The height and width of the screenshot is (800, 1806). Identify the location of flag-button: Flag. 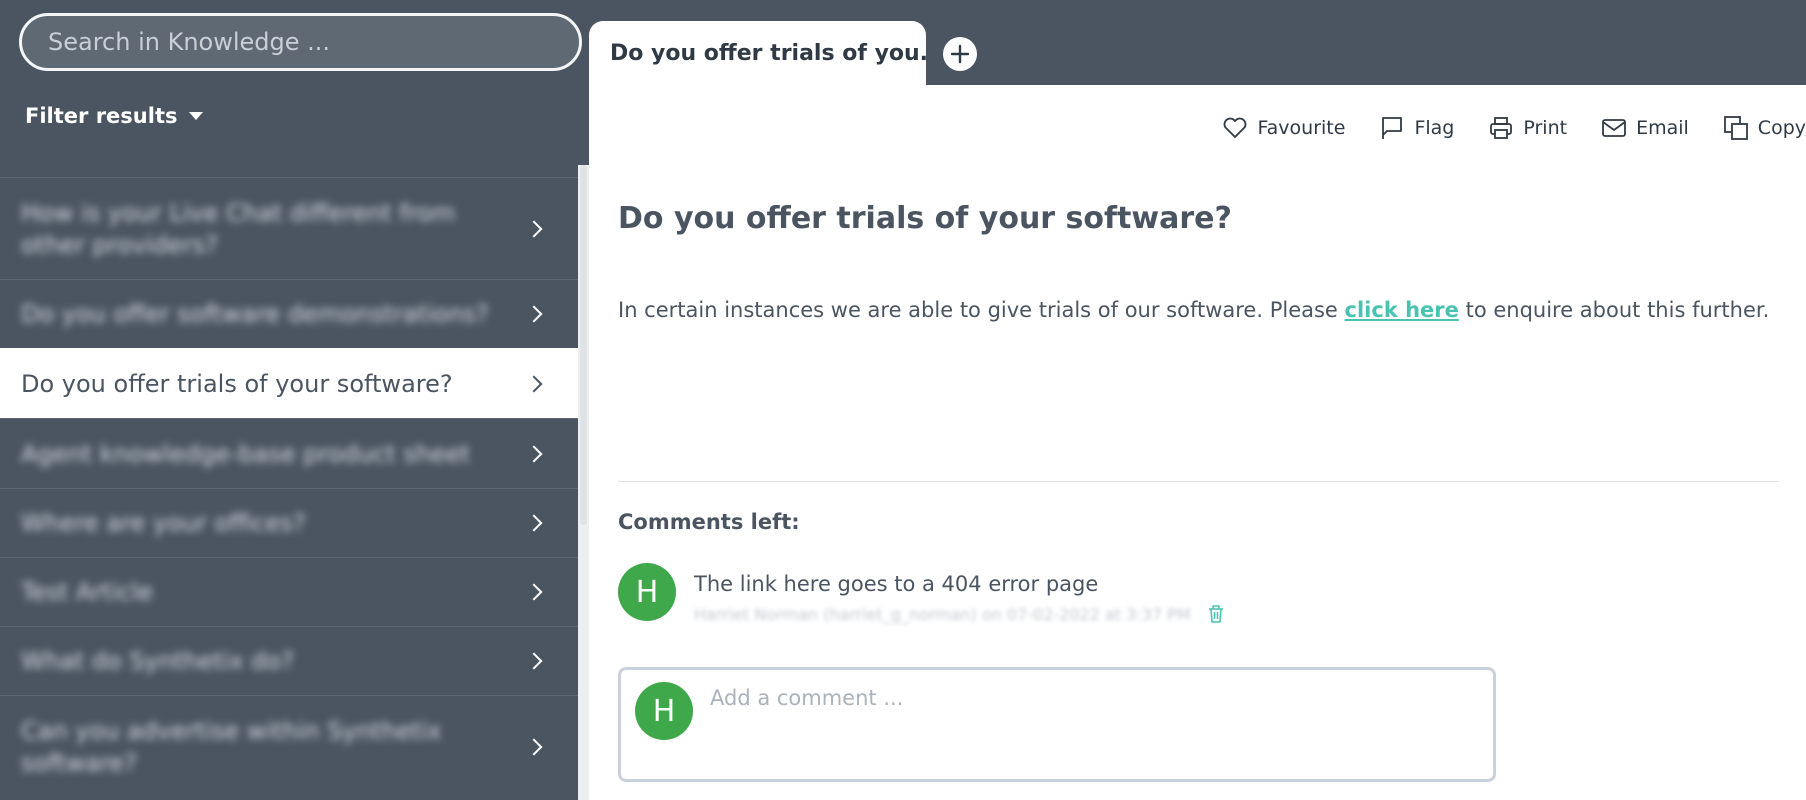
(1416, 128).